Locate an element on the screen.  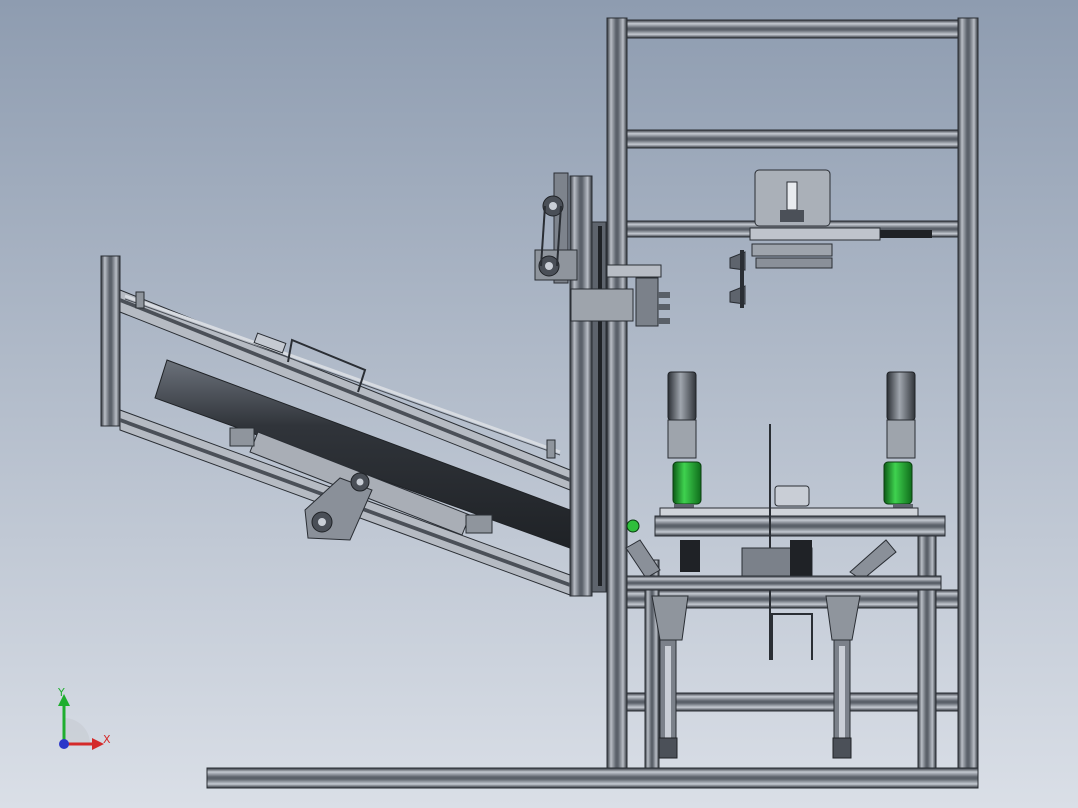
axis-x-label: X is located at coordinates (107, 739).